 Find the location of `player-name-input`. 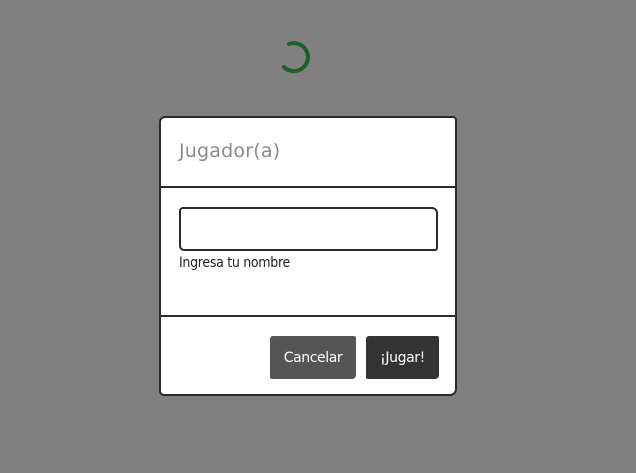

player-name-input is located at coordinates (308, 229).